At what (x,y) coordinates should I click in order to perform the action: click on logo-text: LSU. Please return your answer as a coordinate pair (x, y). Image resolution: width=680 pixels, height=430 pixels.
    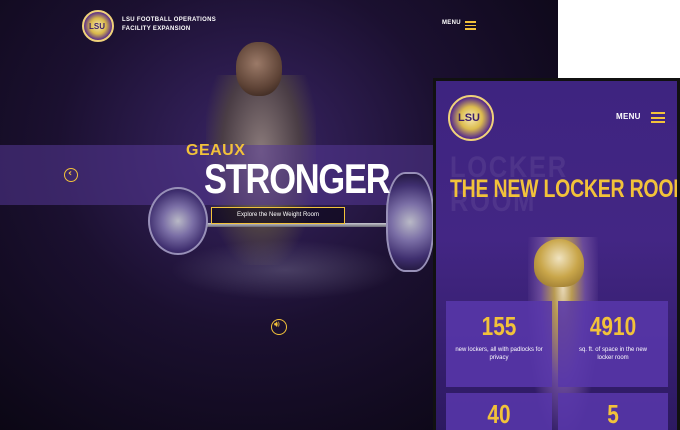
    Looking at the image, I should click on (97, 26).